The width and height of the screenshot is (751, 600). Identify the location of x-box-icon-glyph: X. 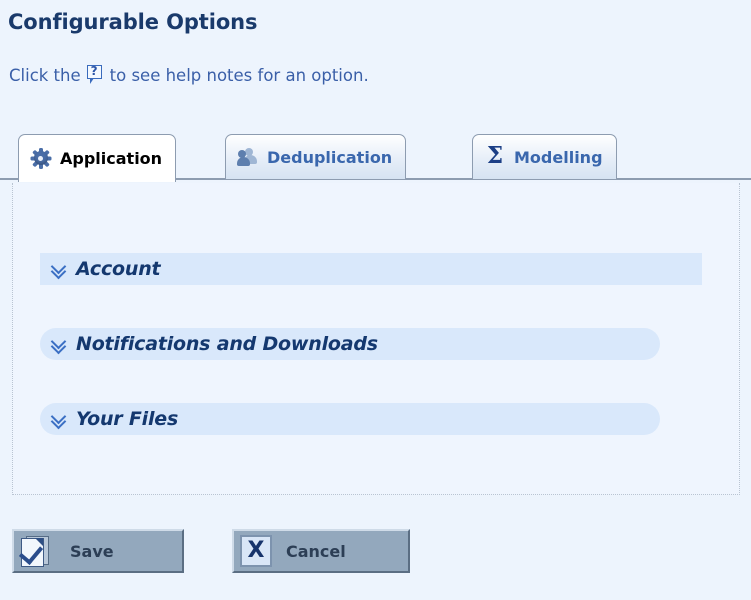
(256, 550).